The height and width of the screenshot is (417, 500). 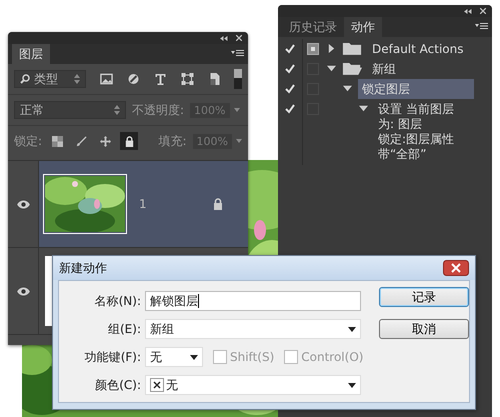 I want to click on action-step: 设置 当前图层 为: 图层 锁定:图层属性 带“全部”, so click(x=416, y=132).